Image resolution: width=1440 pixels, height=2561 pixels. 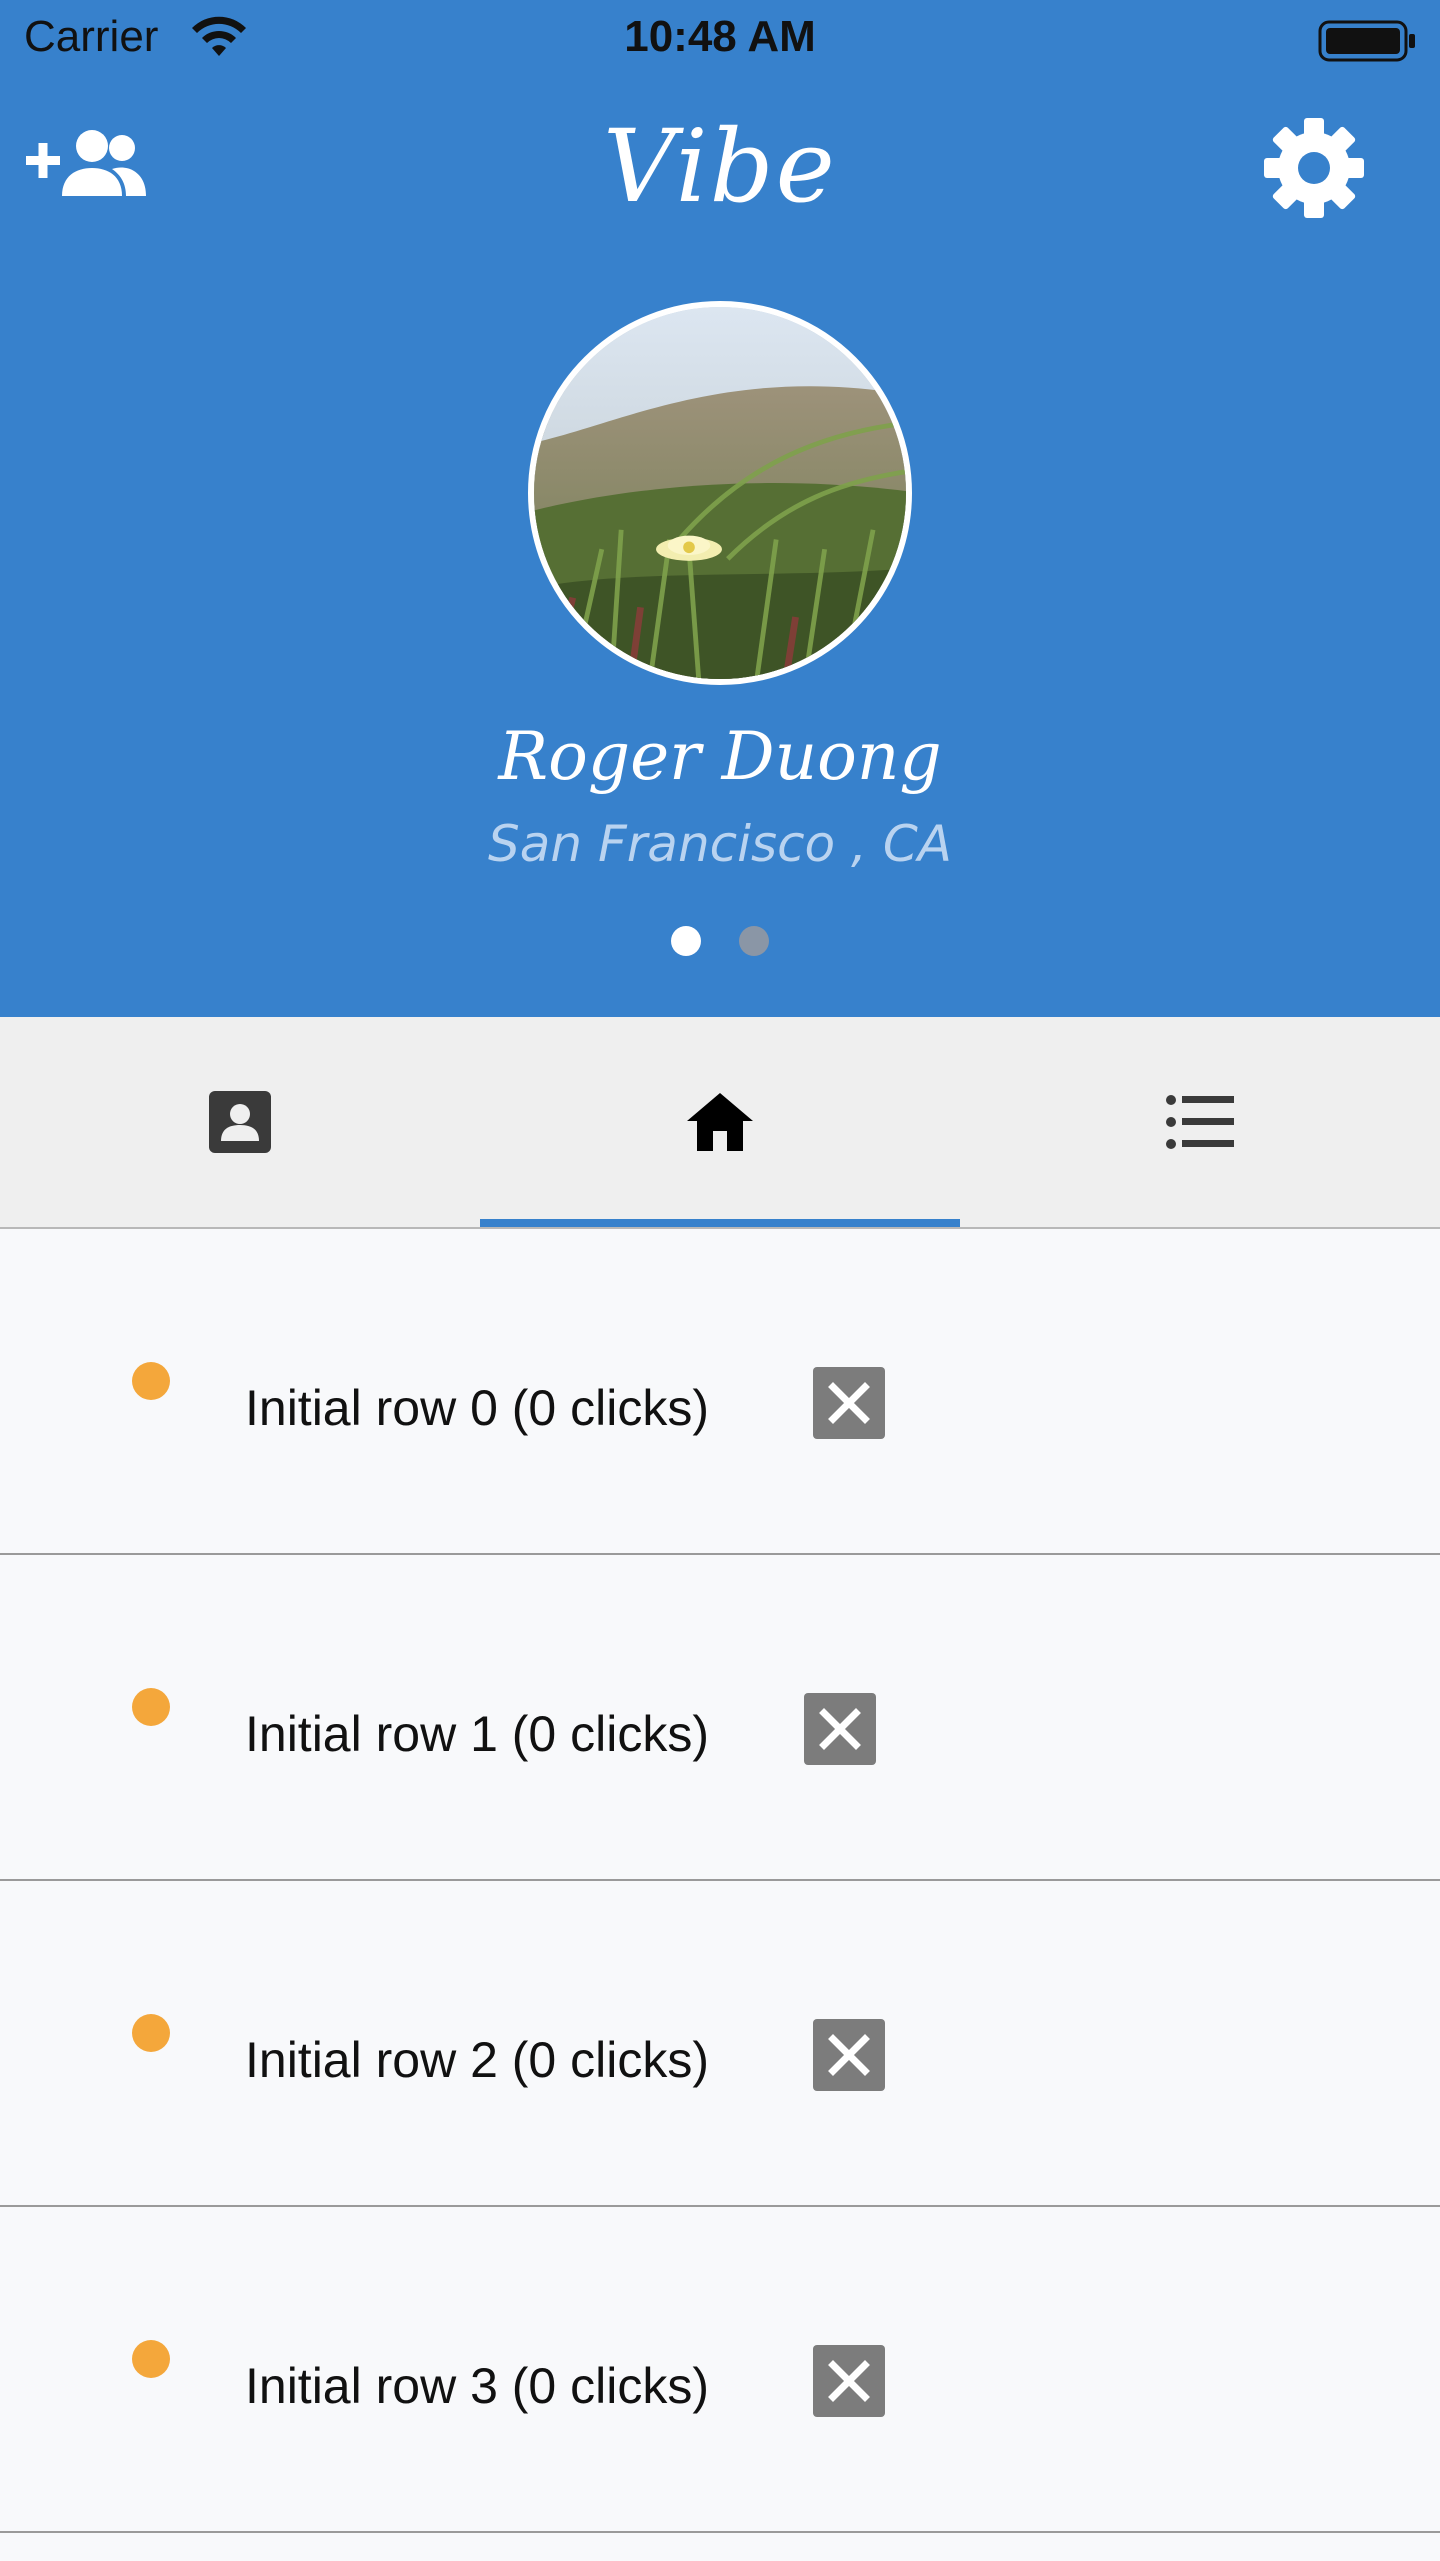 I want to click on home-icon, so click(x=720, y=1122).